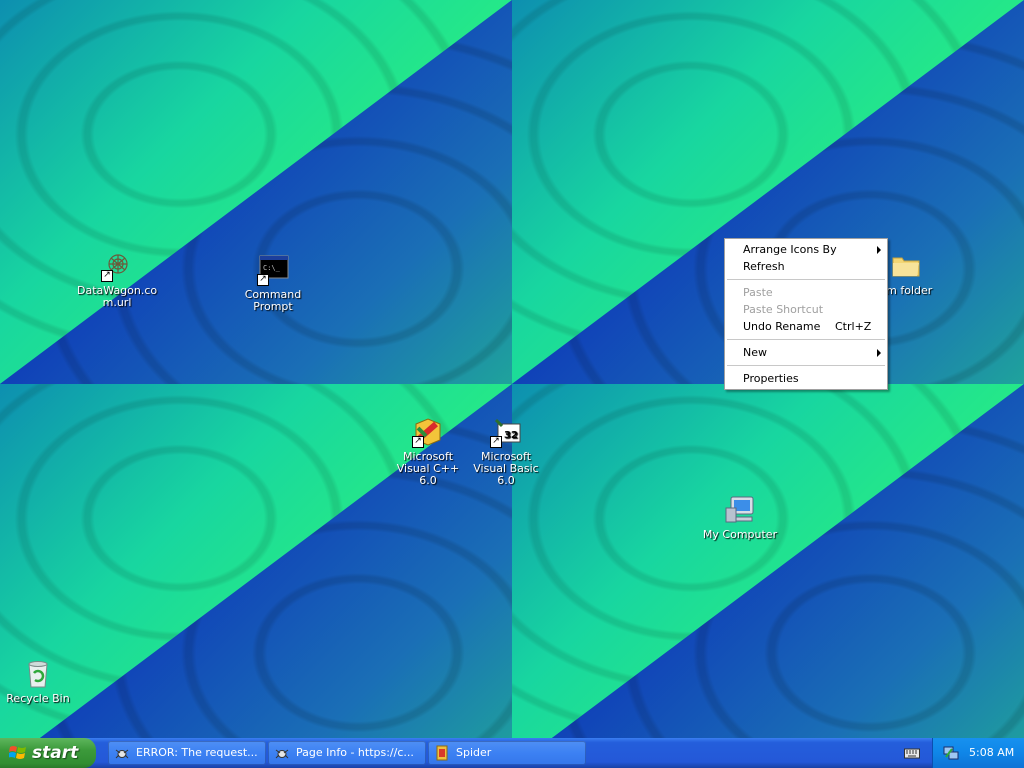 The width and height of the screenshot is (1024, 768). What do you see at coordinates (906, 267) in the screenshot?
I see `folder-icon` at bounding box center [906, 267].